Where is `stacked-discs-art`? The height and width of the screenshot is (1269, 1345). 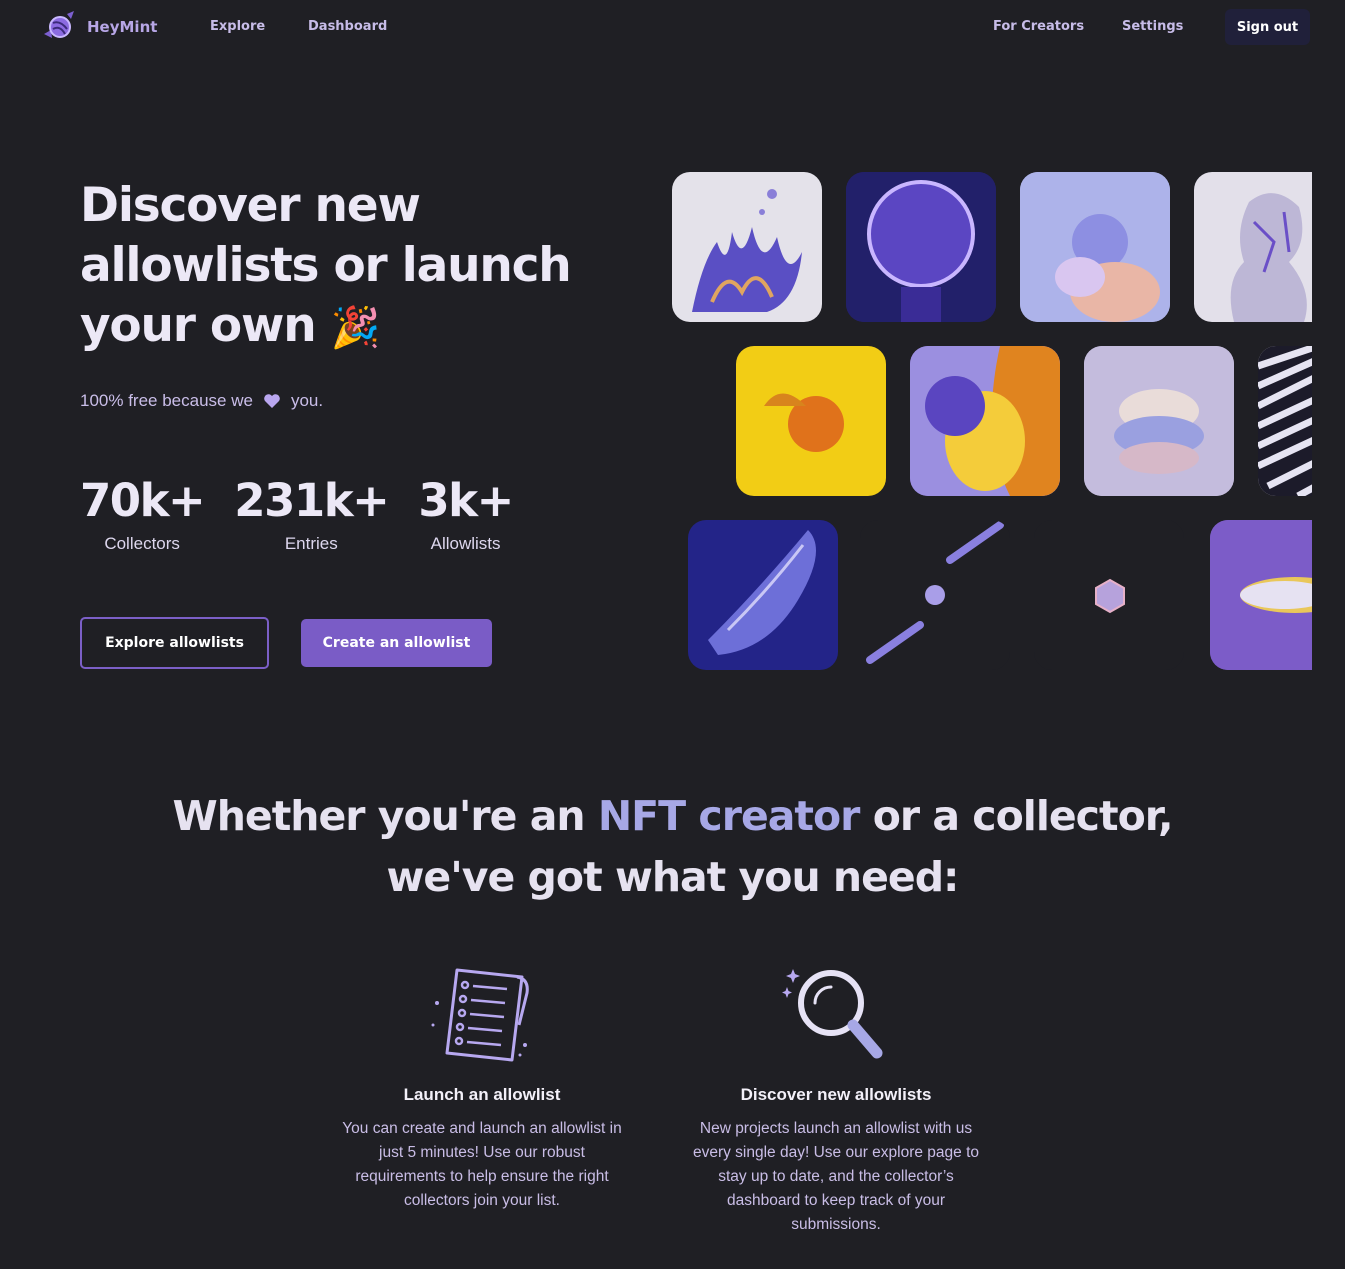
stacked-discs-art is located at coordinates (1159, 421).